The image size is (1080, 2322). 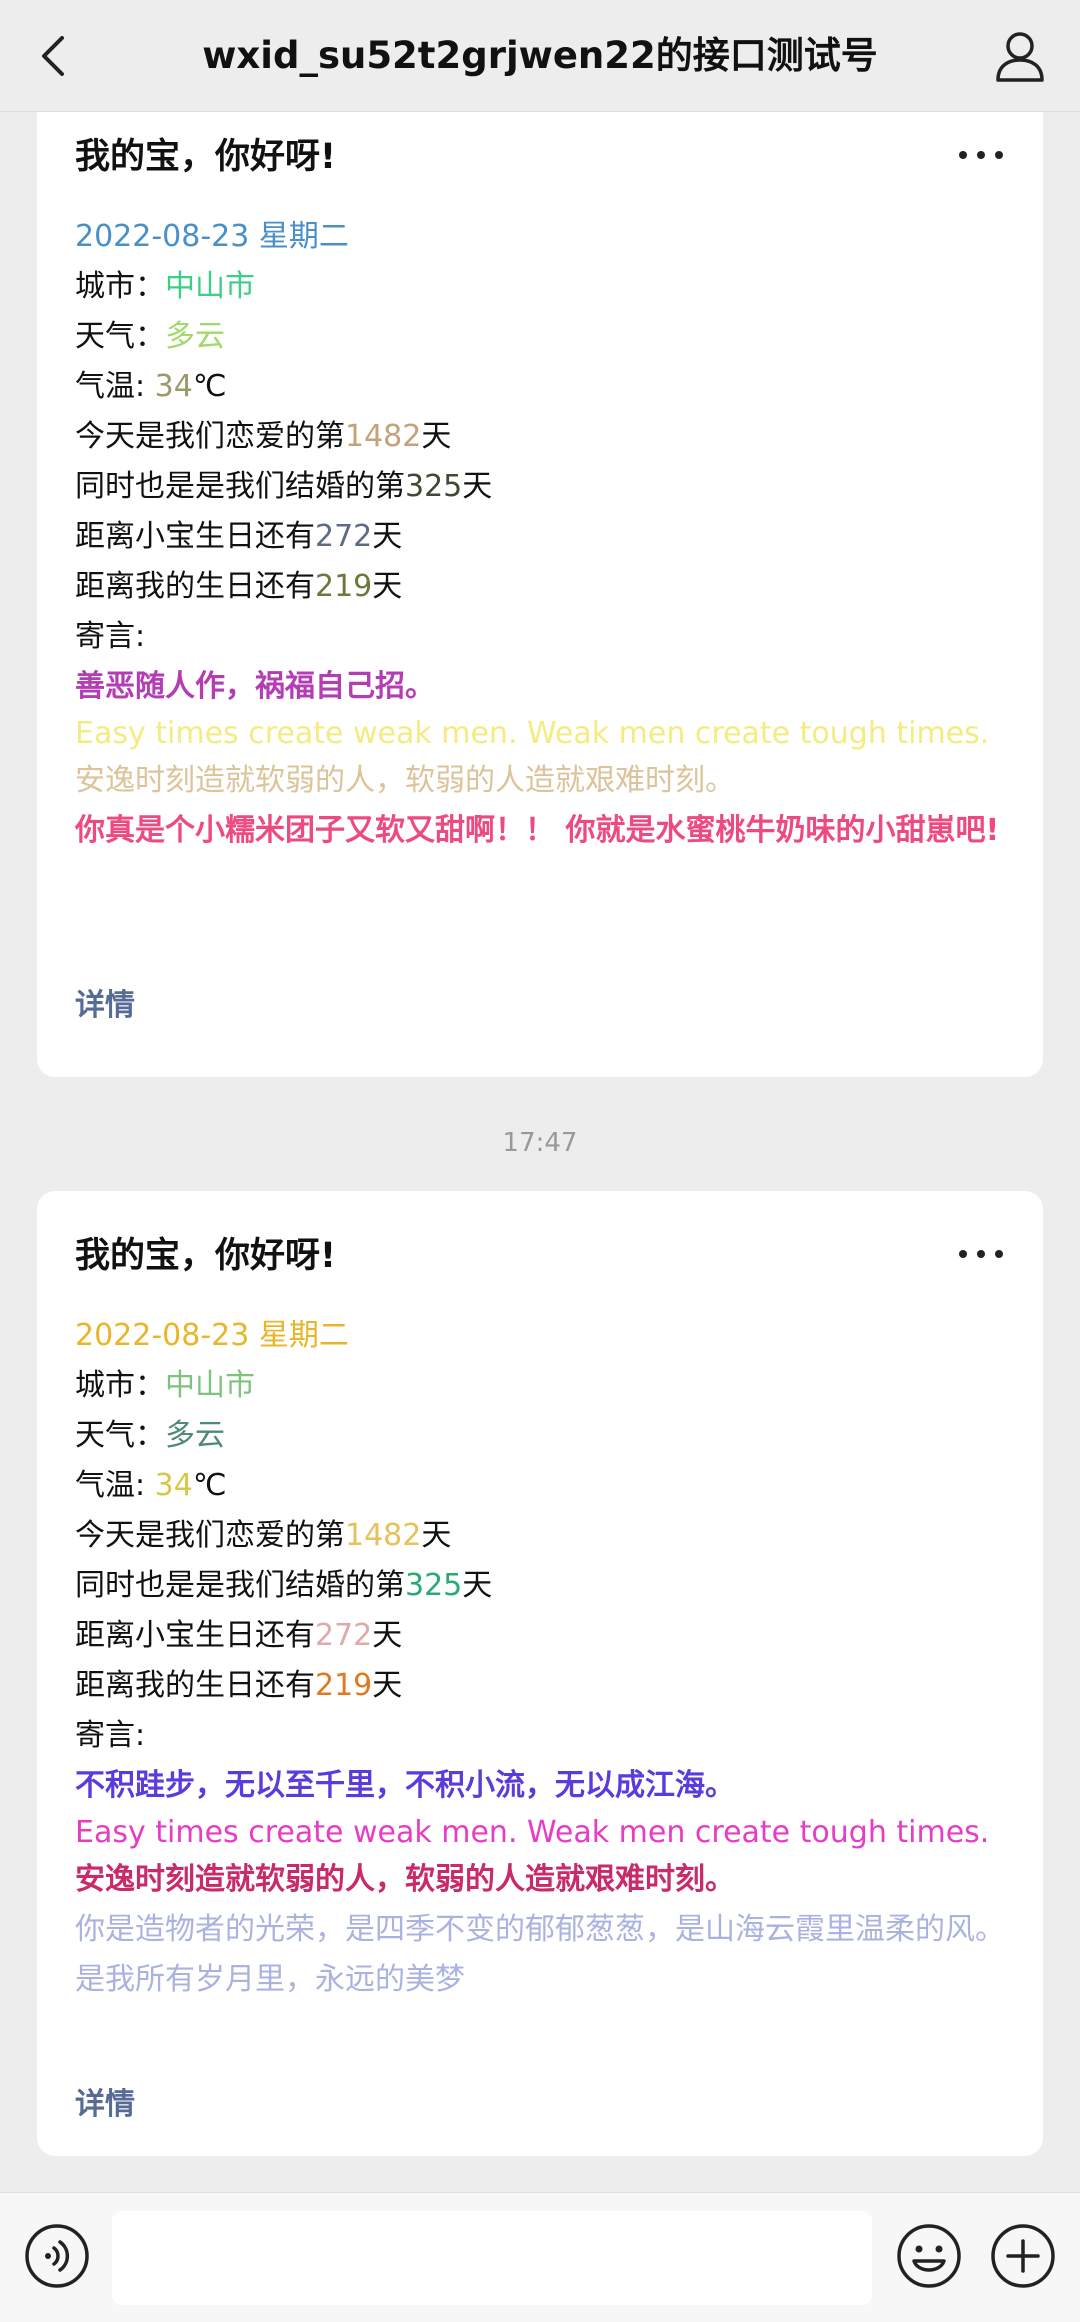 What do you see at coordinates (57, 2256) in the screenshot?
I see `voice-input-icon` at bounding box center [57, 2256].